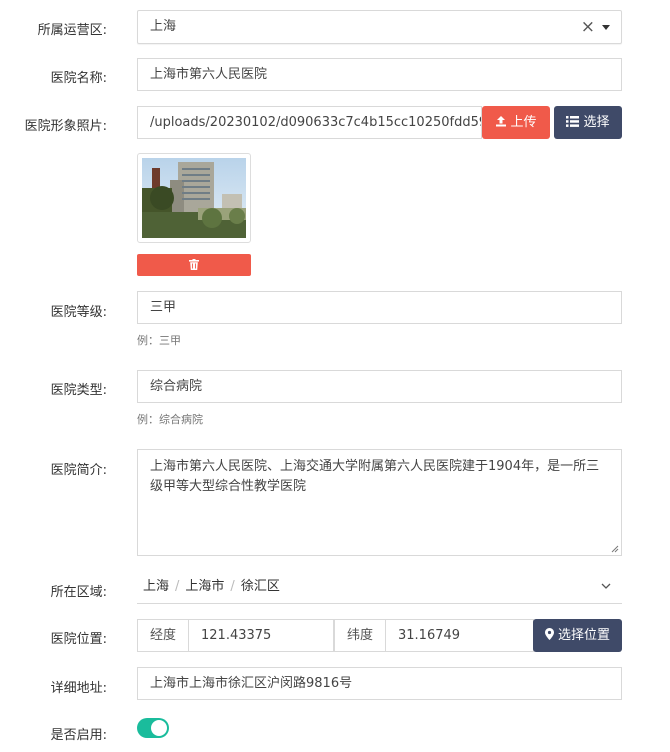 The width and height of the screenshot is (670, 752). I want to click on area-province: 上海, so click(156, 586).